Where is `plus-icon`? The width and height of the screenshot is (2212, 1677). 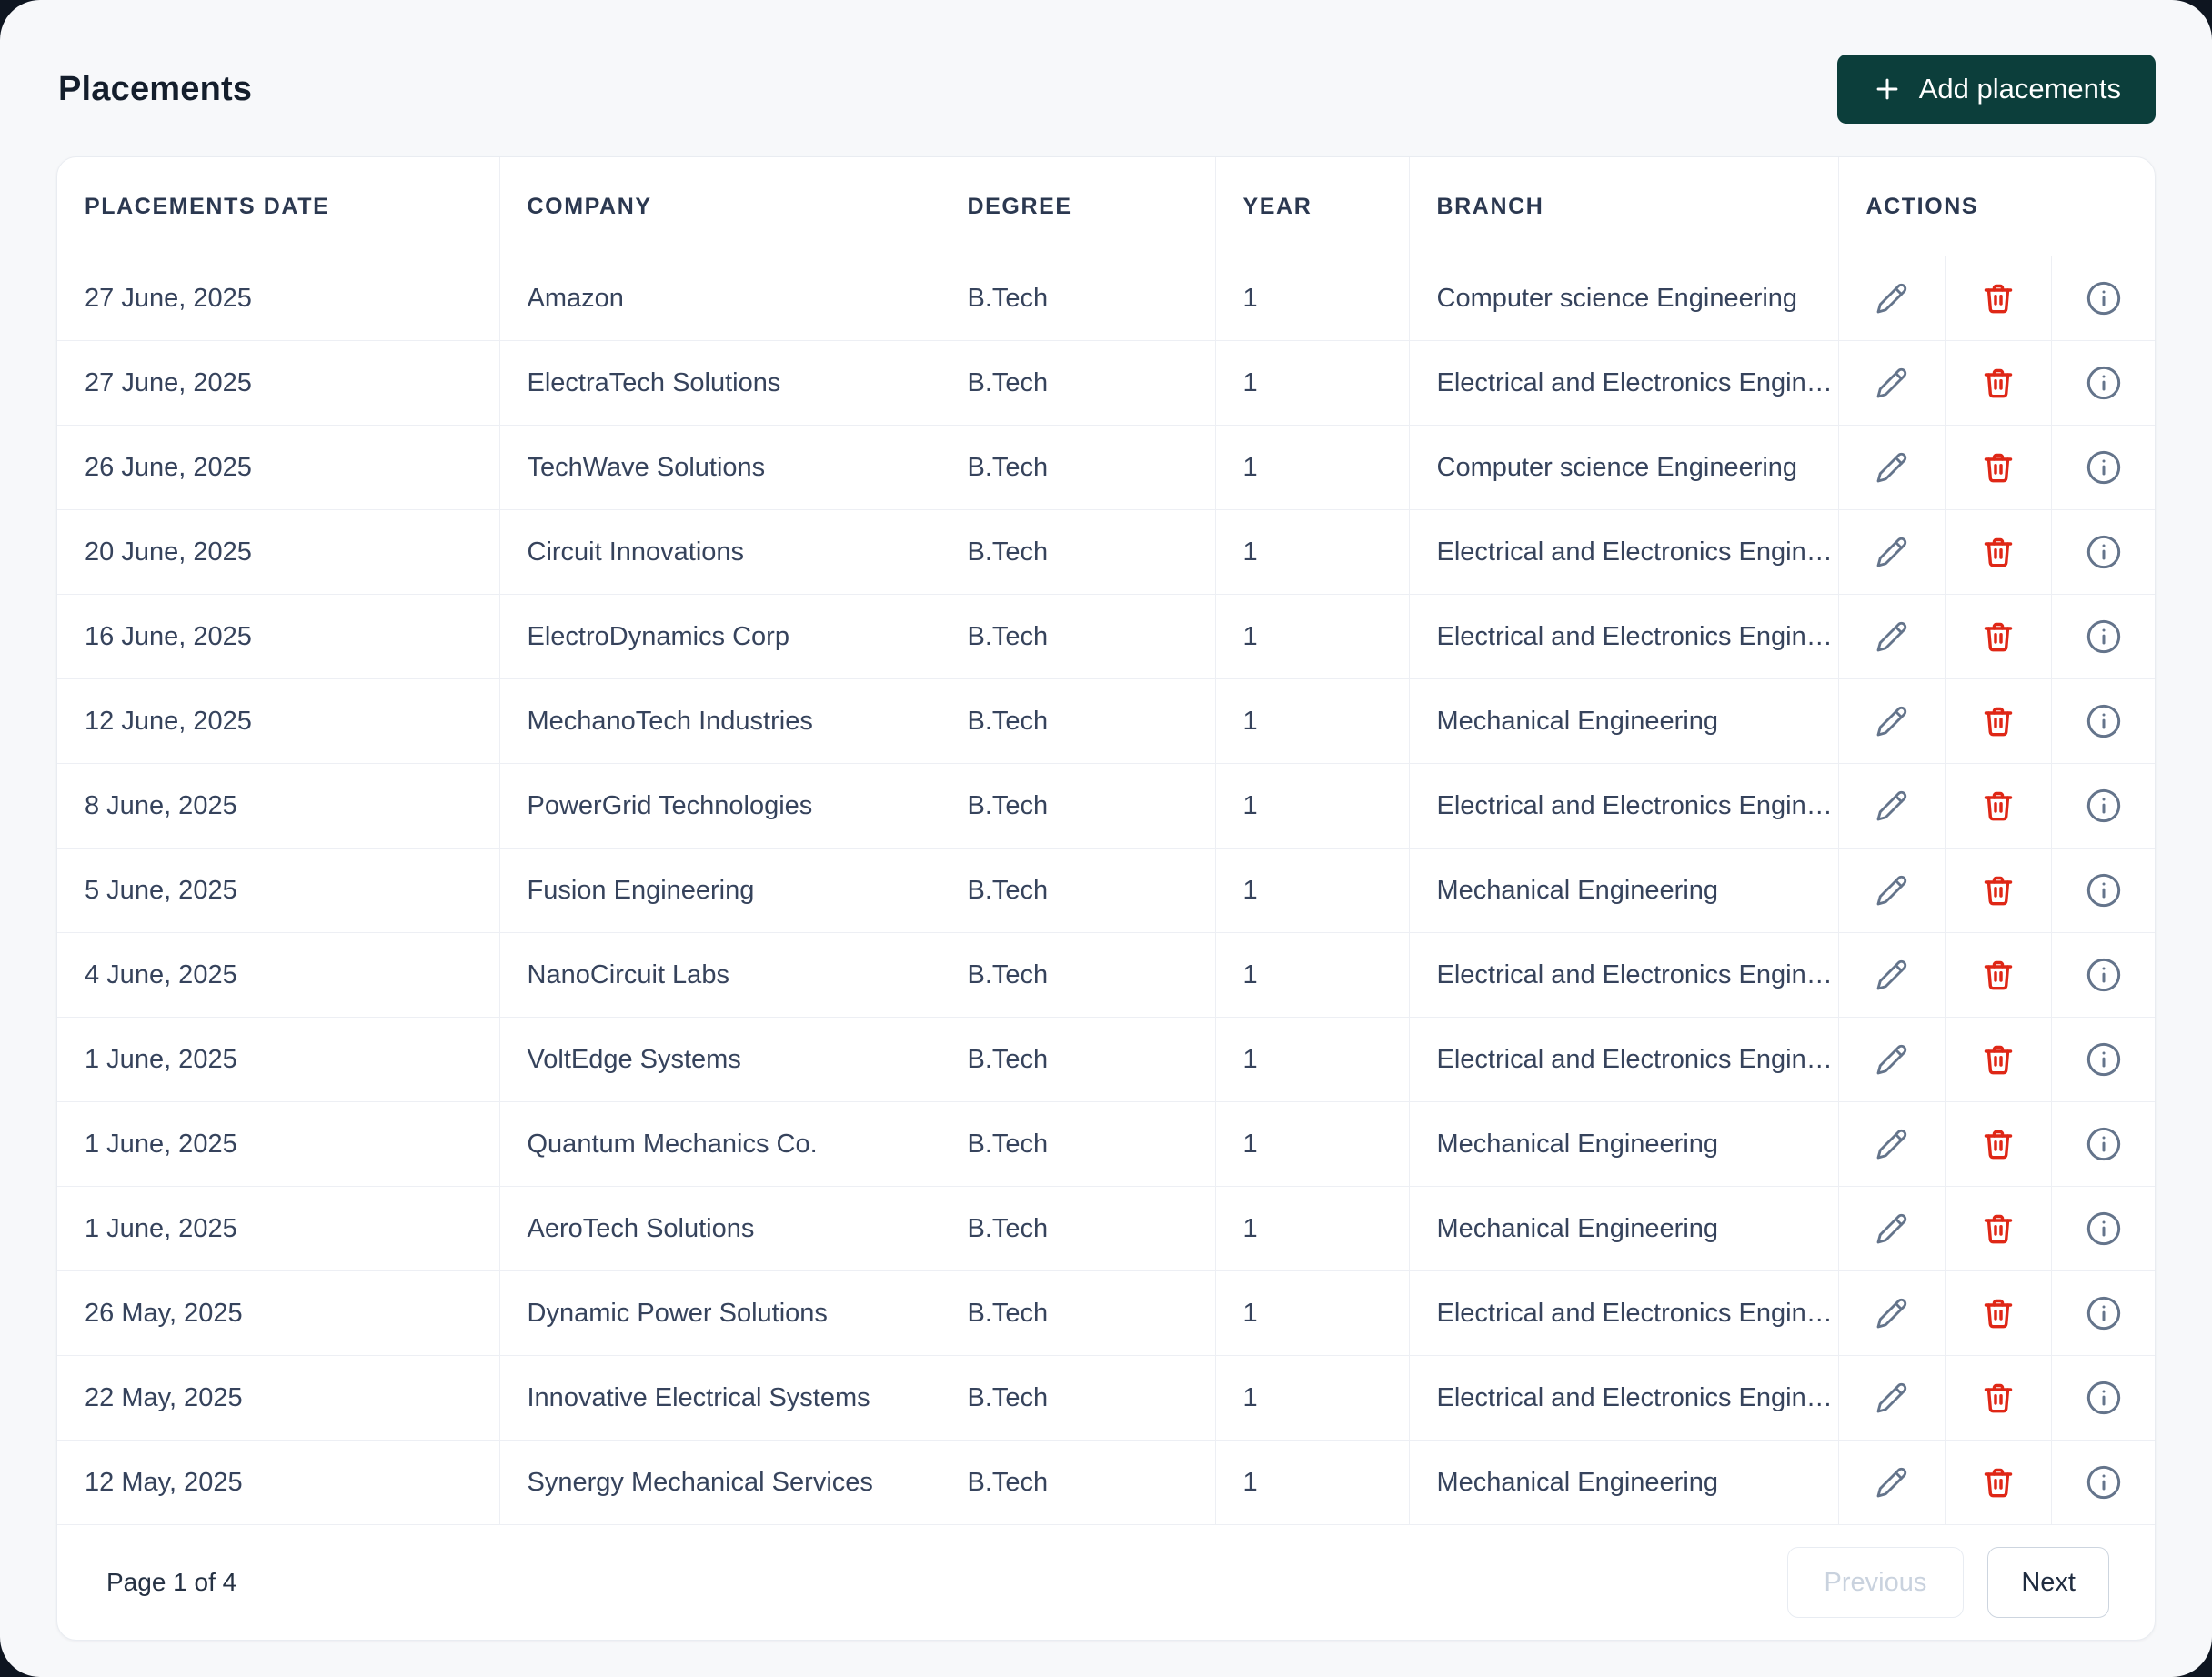 plus-icon is located at coordinates (1887, 89).